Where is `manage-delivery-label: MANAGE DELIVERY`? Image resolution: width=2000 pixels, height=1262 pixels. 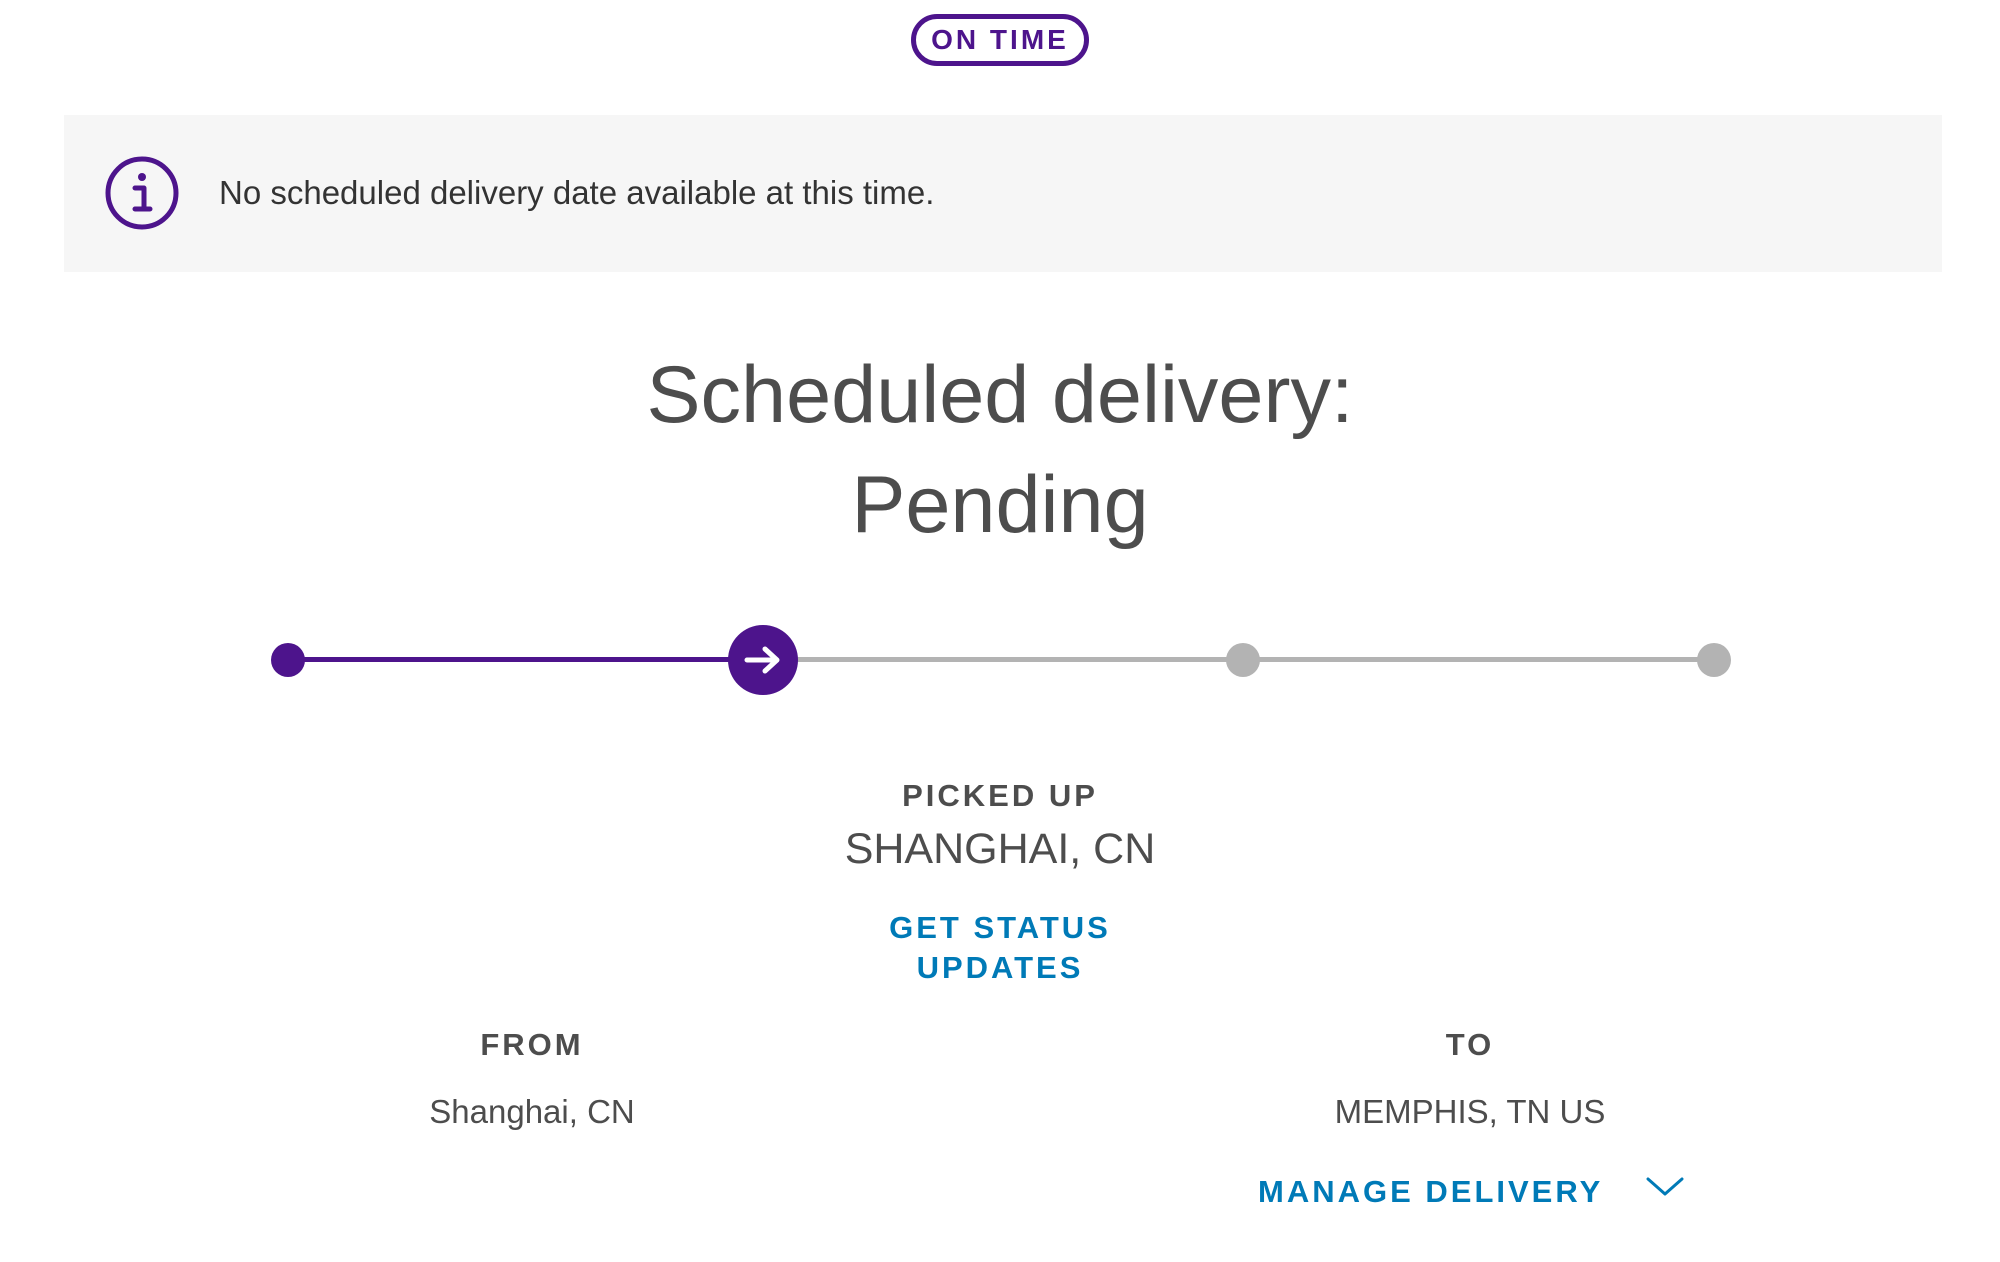 manage-delivery-label: MANAGE DELIVERY is located at coordinates (1431, 1191).